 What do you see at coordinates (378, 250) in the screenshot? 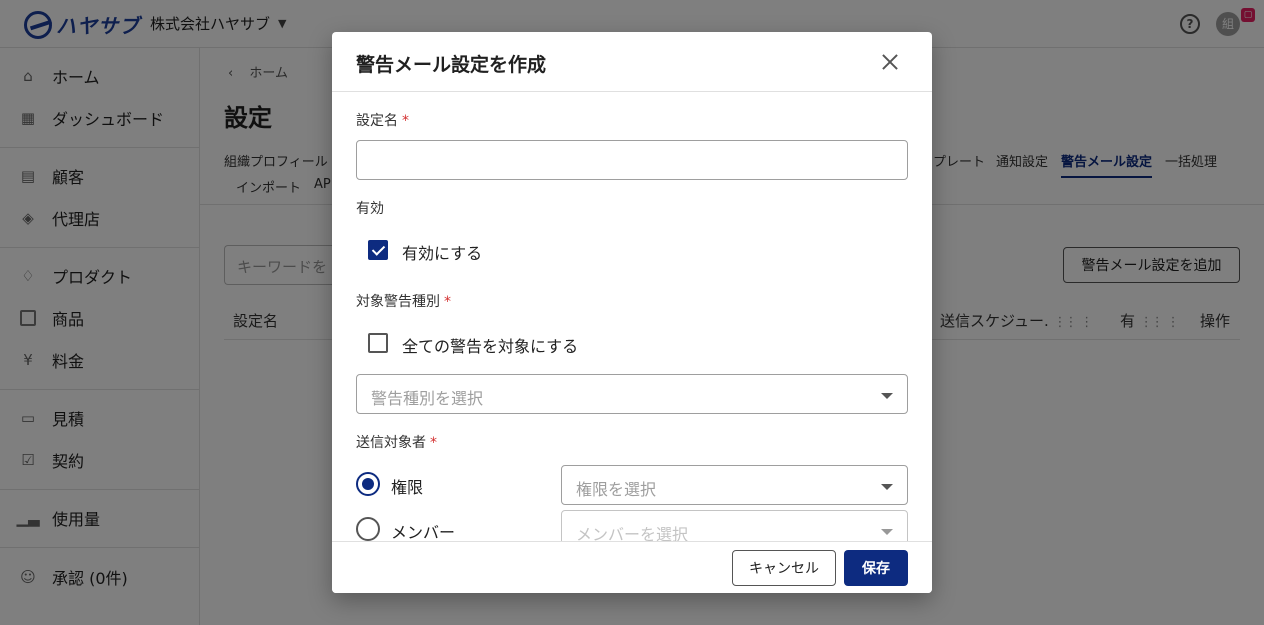
I see `enabled-checkbox` at bounding box center [378, 250].